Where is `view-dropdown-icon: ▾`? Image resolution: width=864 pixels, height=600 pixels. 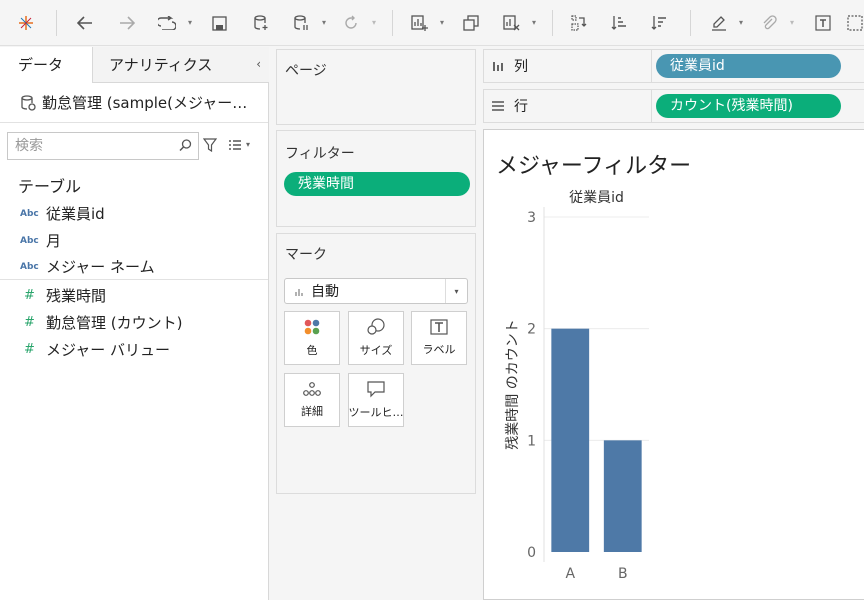 view-dropdown-icon: ▾ is located at coordinates (248, 144).